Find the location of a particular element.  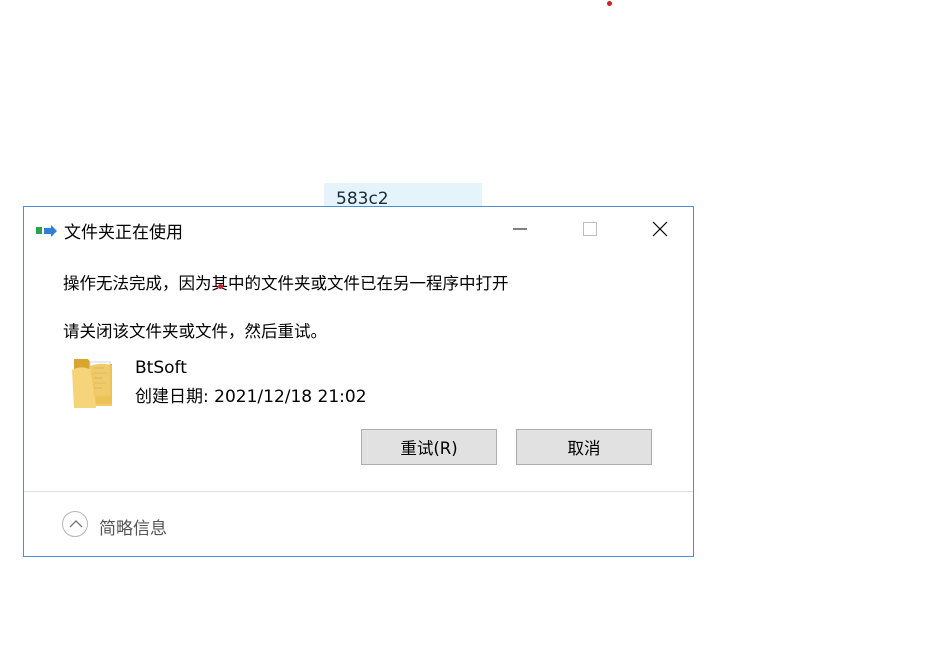

file-created-date: 创建日期: 2021/12/18 21:02 is located at coordinates (251, 397).